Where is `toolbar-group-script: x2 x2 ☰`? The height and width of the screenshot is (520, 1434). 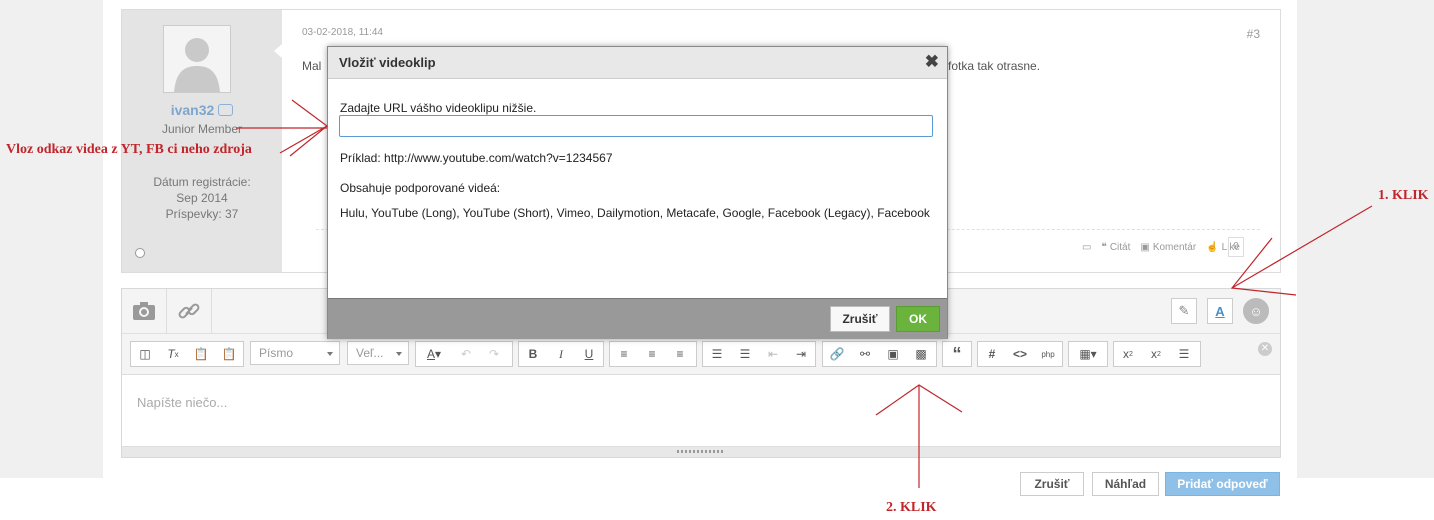 toolbar-group-script: x2 x2 ☰ is located at coordinates (1157, 354).